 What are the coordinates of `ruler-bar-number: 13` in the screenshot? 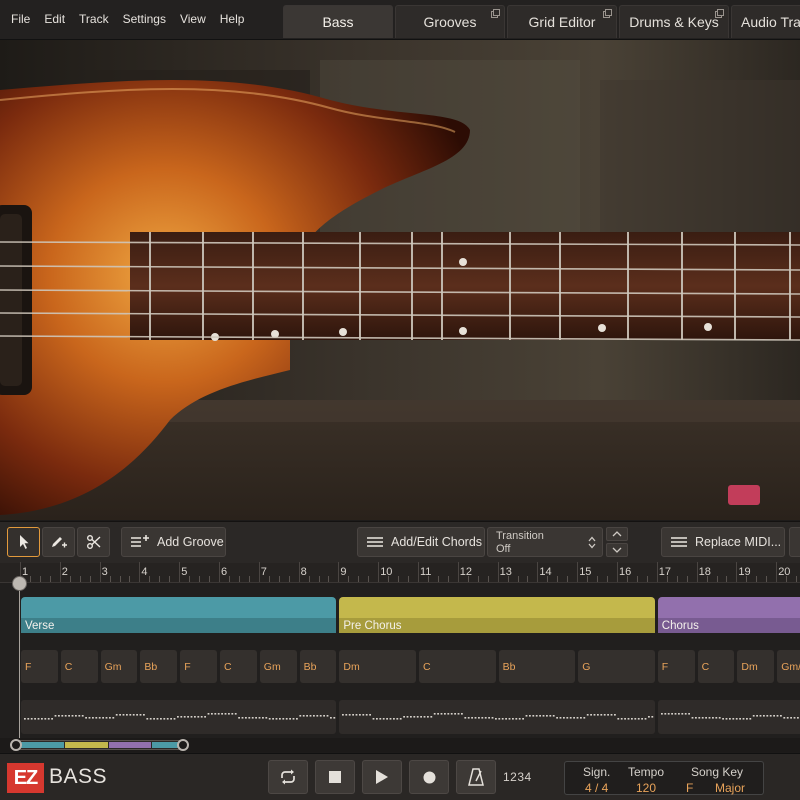 It's located at (505, 572).